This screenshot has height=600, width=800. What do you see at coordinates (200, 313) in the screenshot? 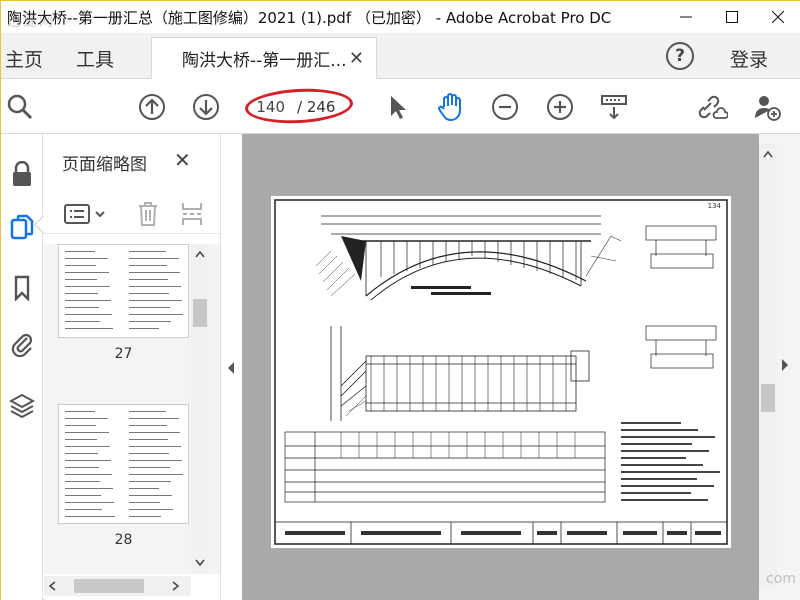
I see `scrollbar-thumb` at bounding box center [200, 313].